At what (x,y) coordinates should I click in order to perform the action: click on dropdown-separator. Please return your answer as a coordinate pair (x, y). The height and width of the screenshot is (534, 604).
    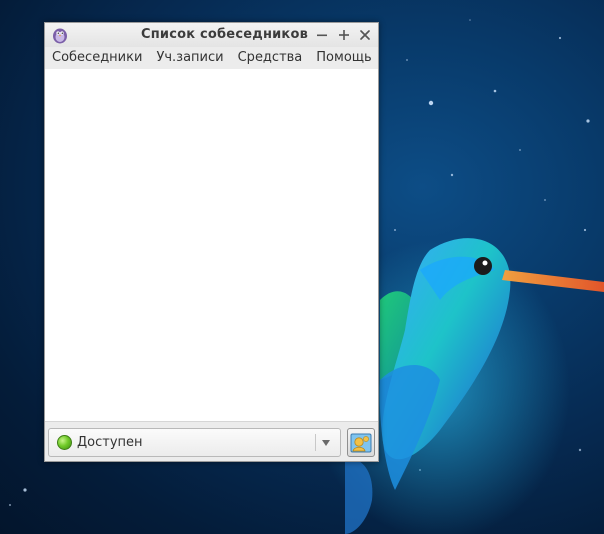
    Looking at the image, I should click on (315, 442).